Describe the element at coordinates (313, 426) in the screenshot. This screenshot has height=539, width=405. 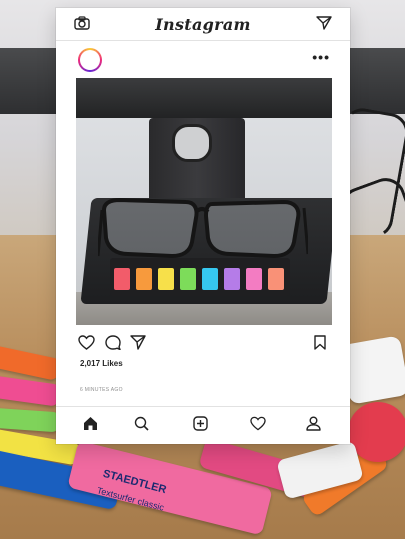
I see `profile-icon` at that location.